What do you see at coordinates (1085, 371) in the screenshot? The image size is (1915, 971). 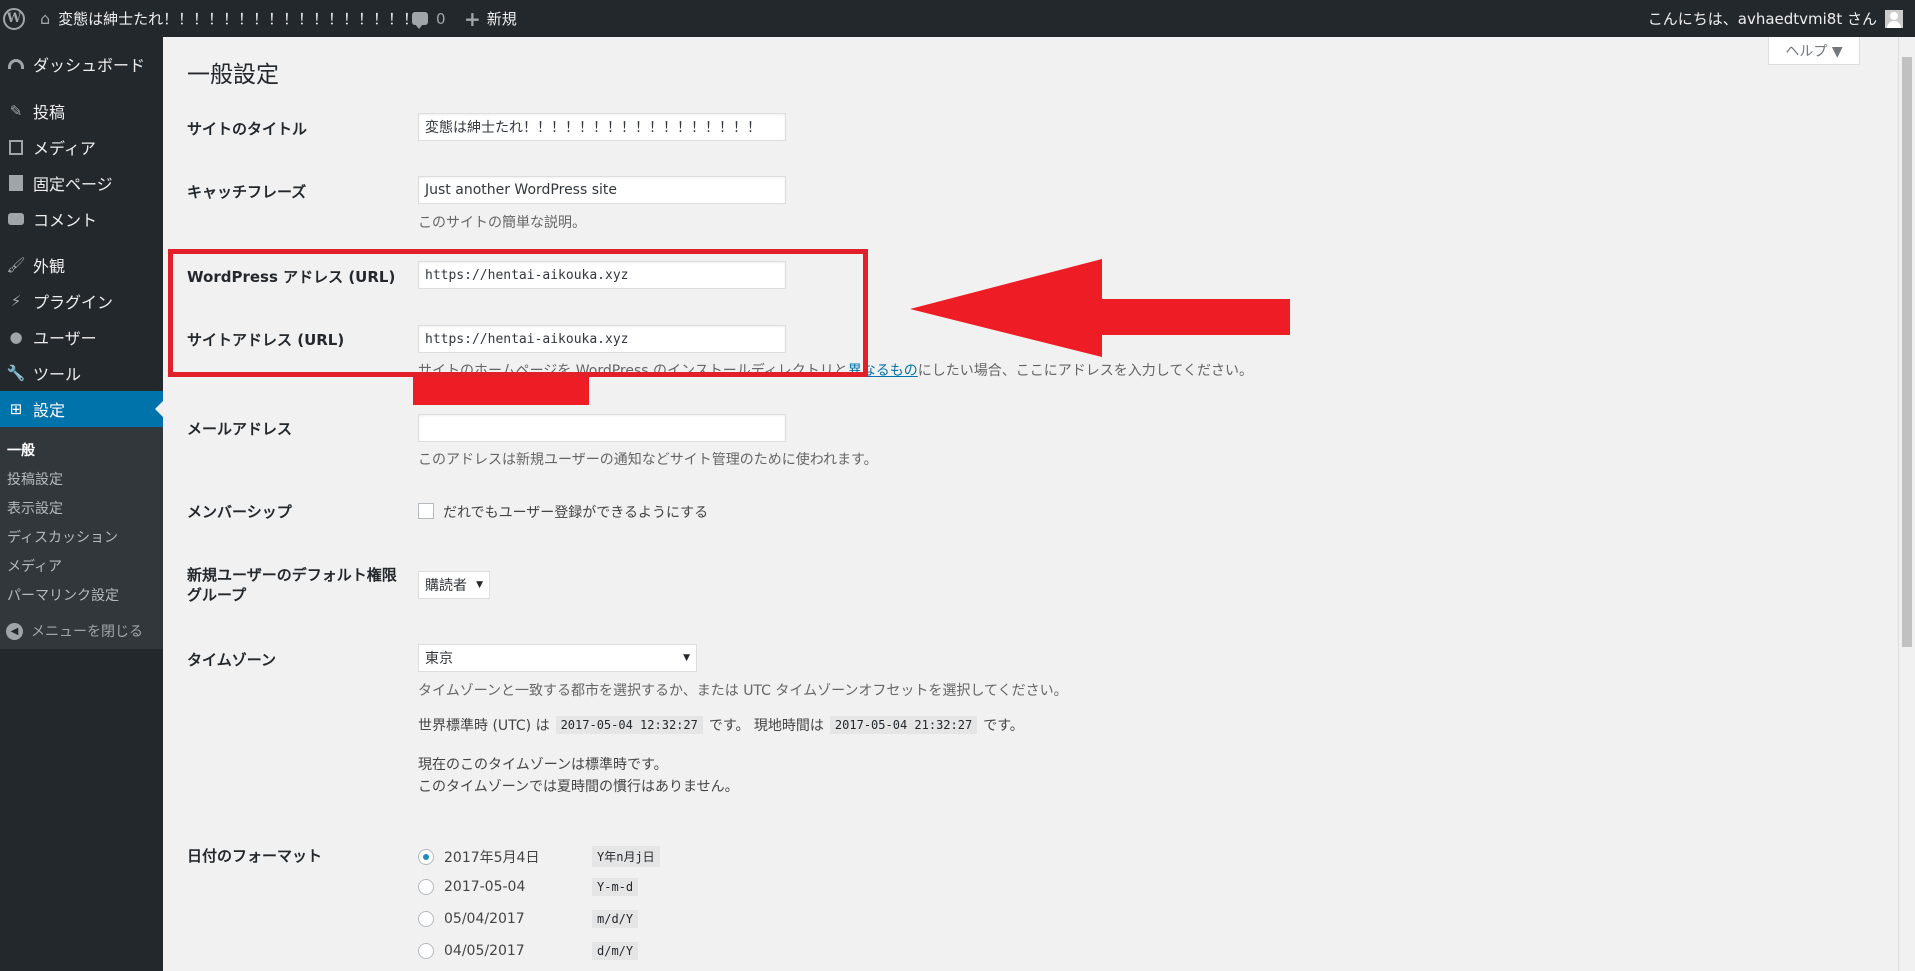 I see `site-address-desc-suffix: にしたい場合、ここにアドレスを入力してください。` at bounding box center [1085, 371].